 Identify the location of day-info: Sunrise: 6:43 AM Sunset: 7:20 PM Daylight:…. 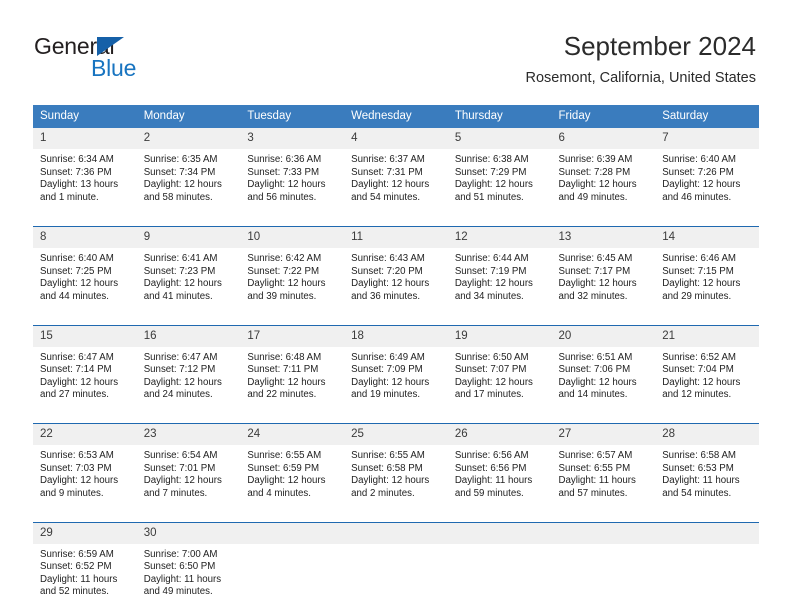
(396, 275).